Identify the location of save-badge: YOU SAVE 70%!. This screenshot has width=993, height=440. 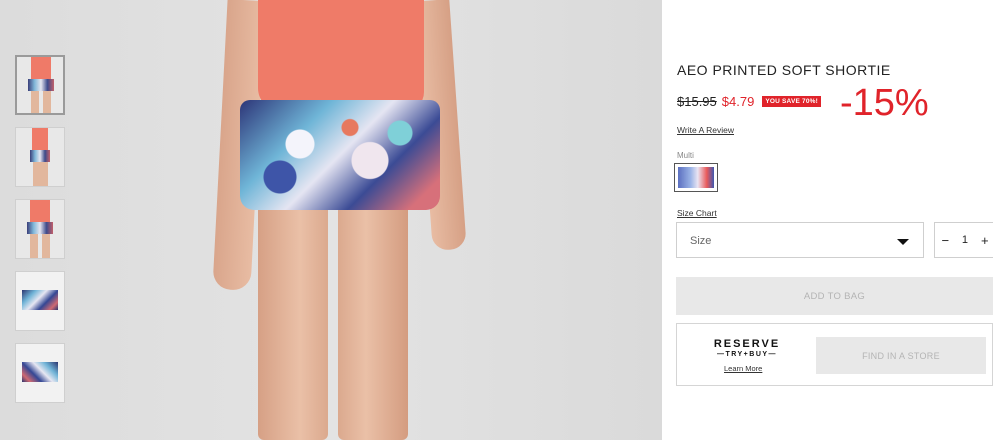
(792, 101).